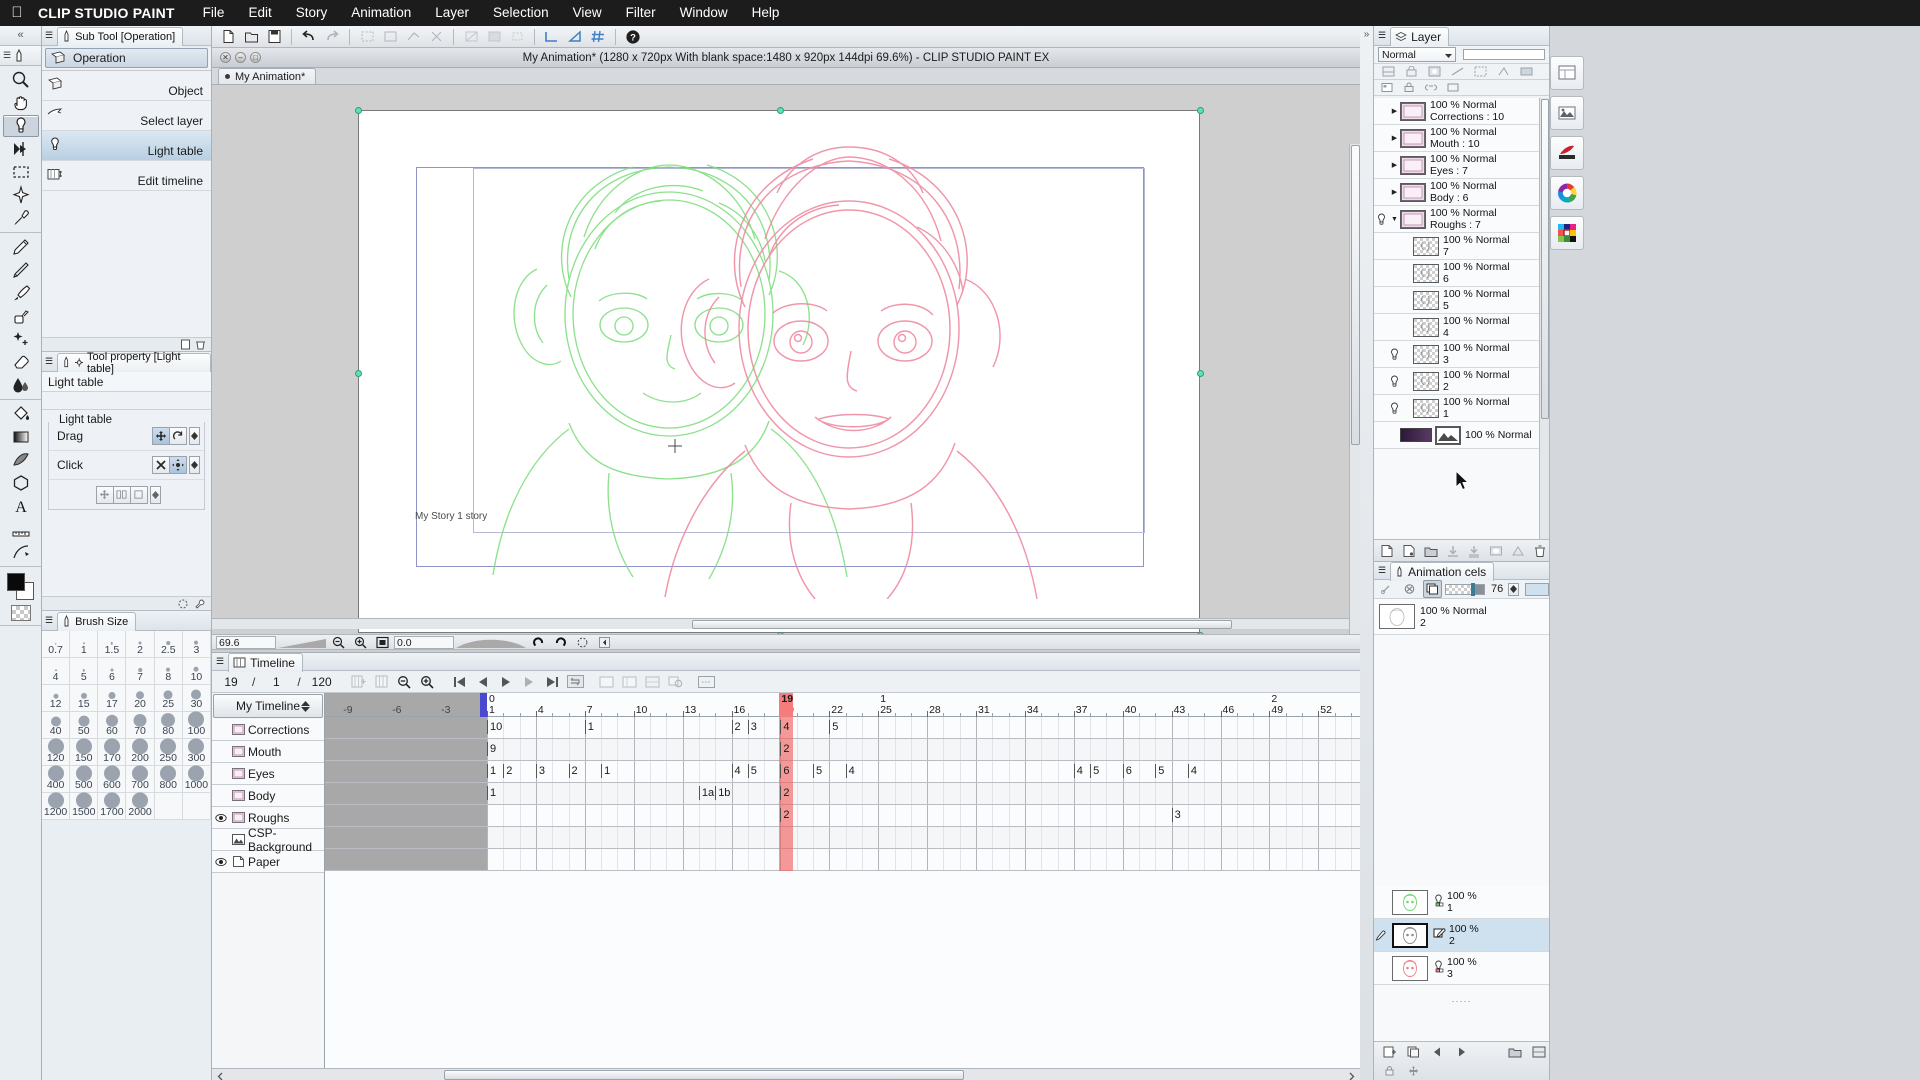 This screenshot has width=1920, height=1080. Describe the element at coordinates (309, 37) in the screenshot. I see `undo-icon` at that location.